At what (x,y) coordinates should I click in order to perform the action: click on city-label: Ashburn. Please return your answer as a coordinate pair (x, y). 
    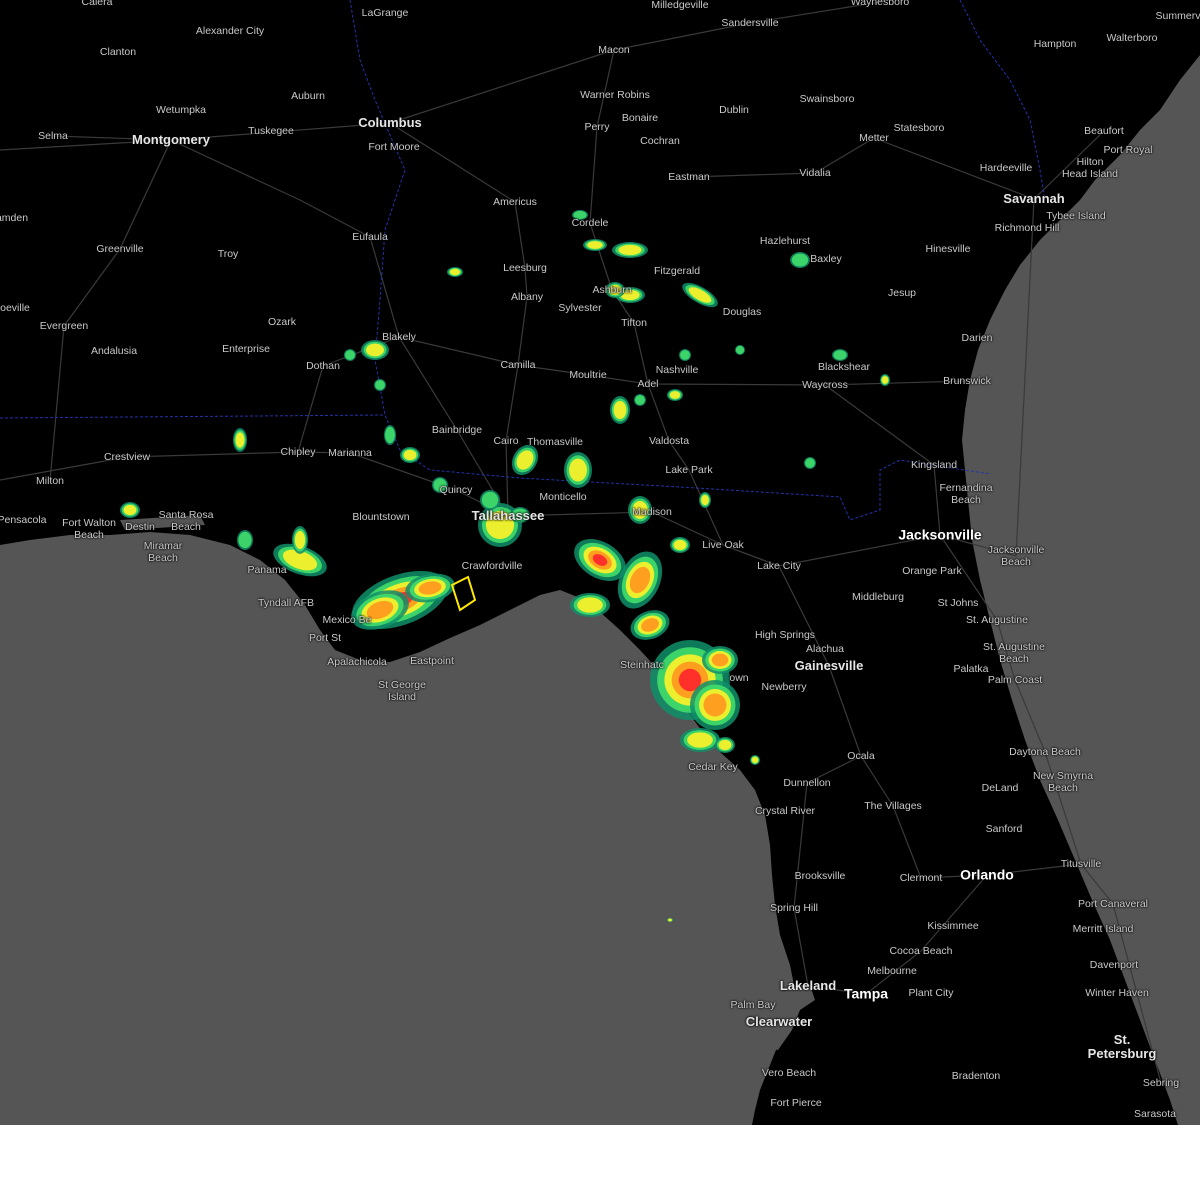
    Looking at the image, I should click on (612, 290).